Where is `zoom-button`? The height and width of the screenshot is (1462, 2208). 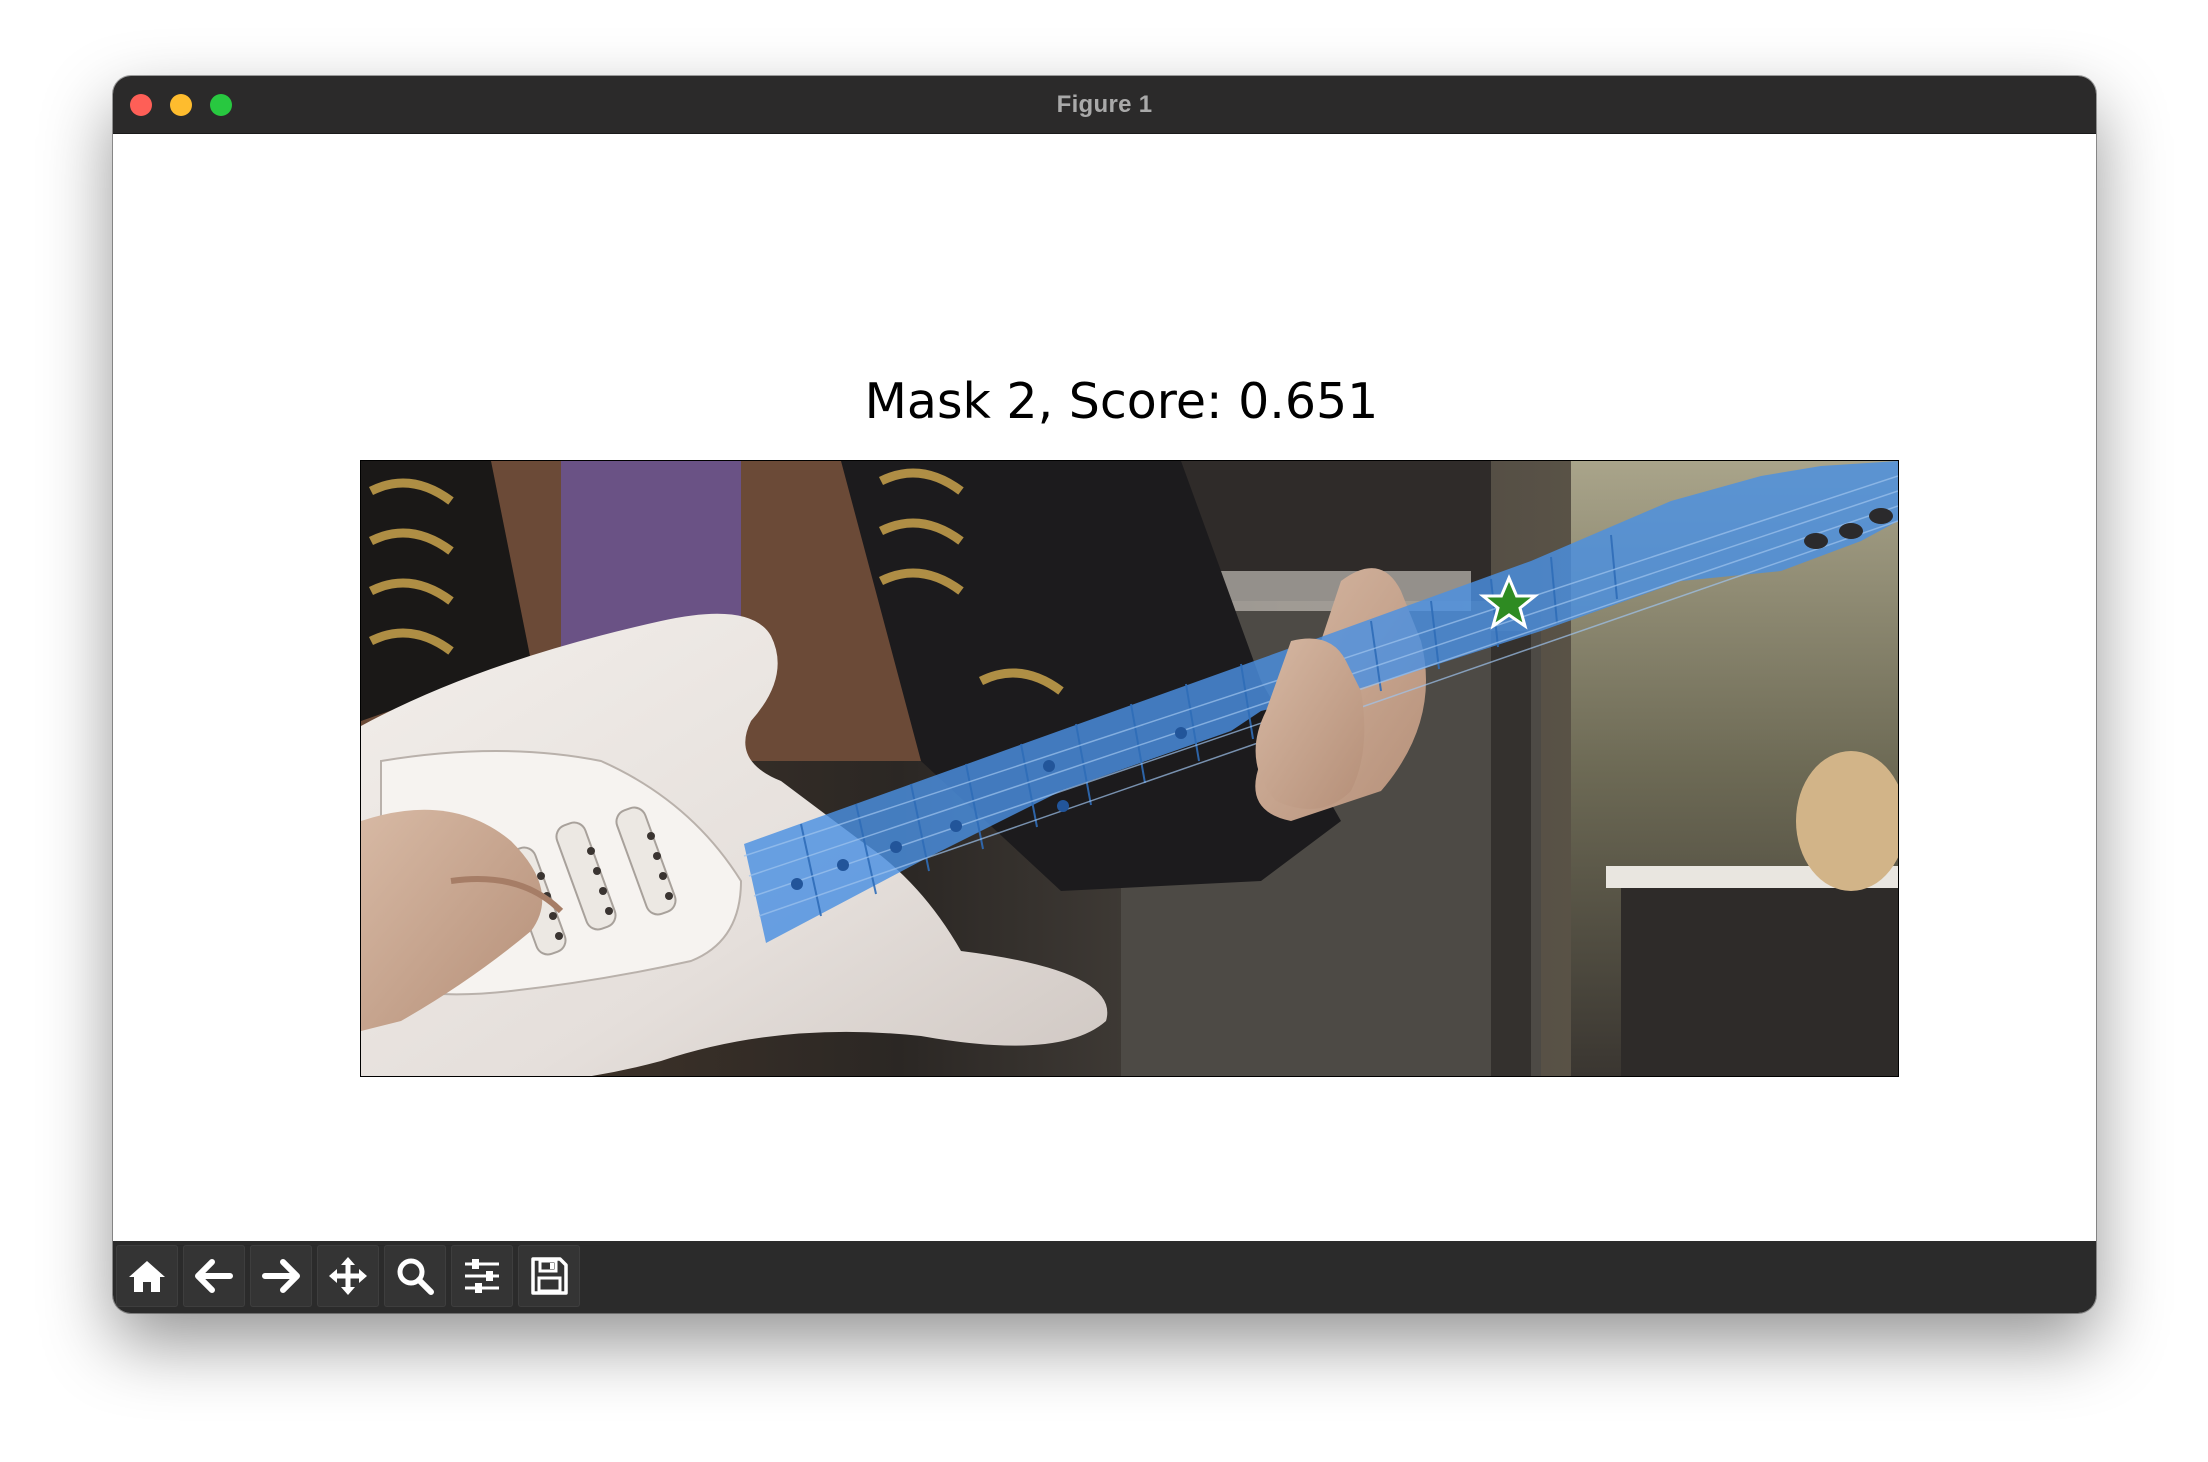
zoom-button is located at coordinates (415, 1276).